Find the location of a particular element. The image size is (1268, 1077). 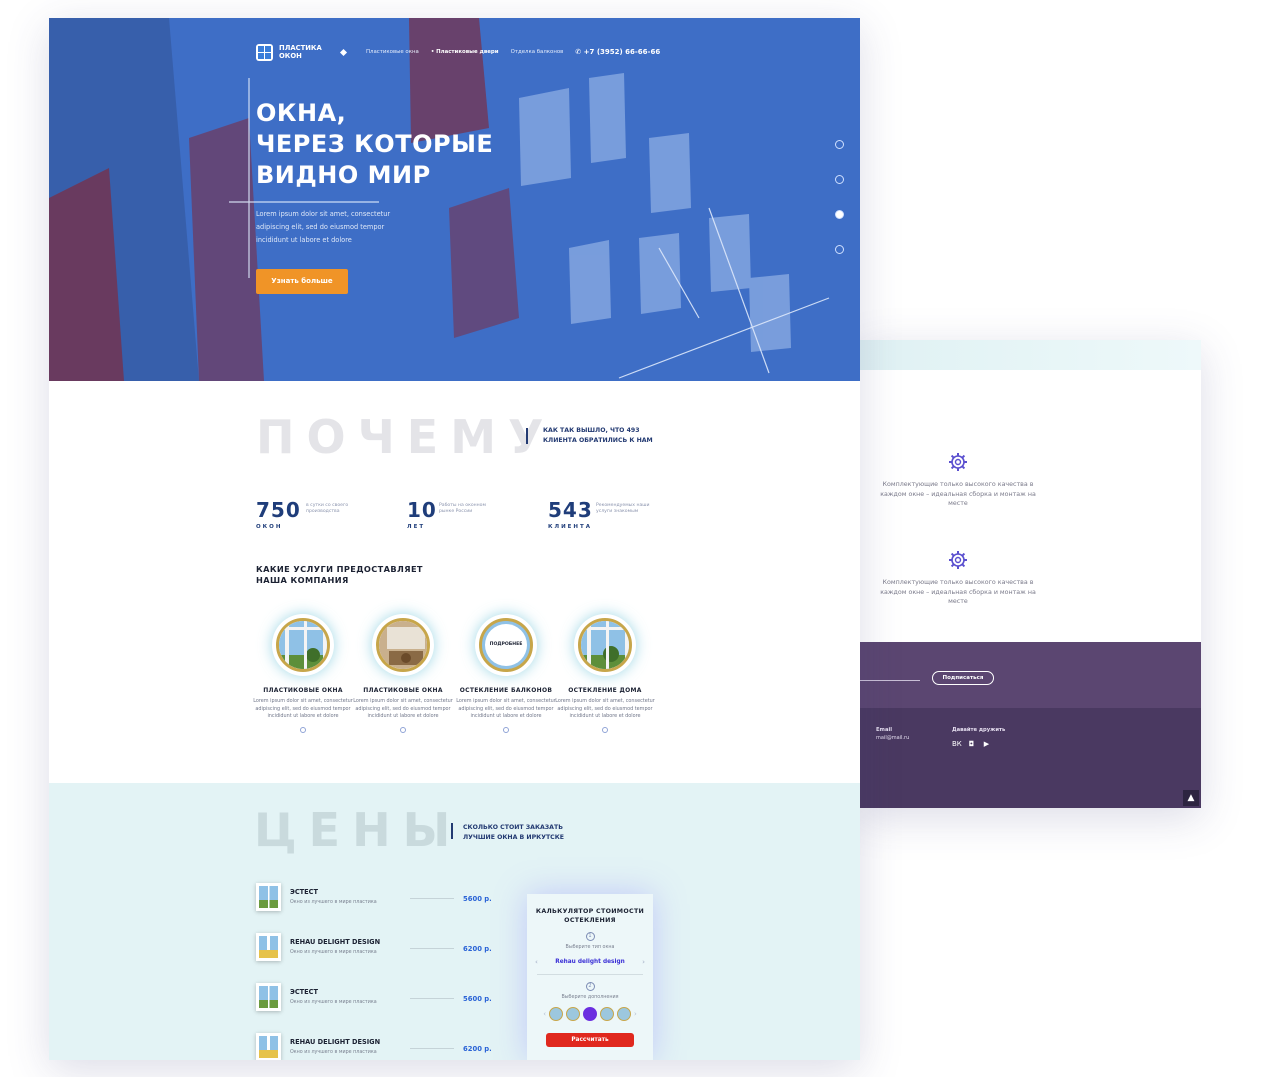

logo-icon is located at coordinates (264, 52).